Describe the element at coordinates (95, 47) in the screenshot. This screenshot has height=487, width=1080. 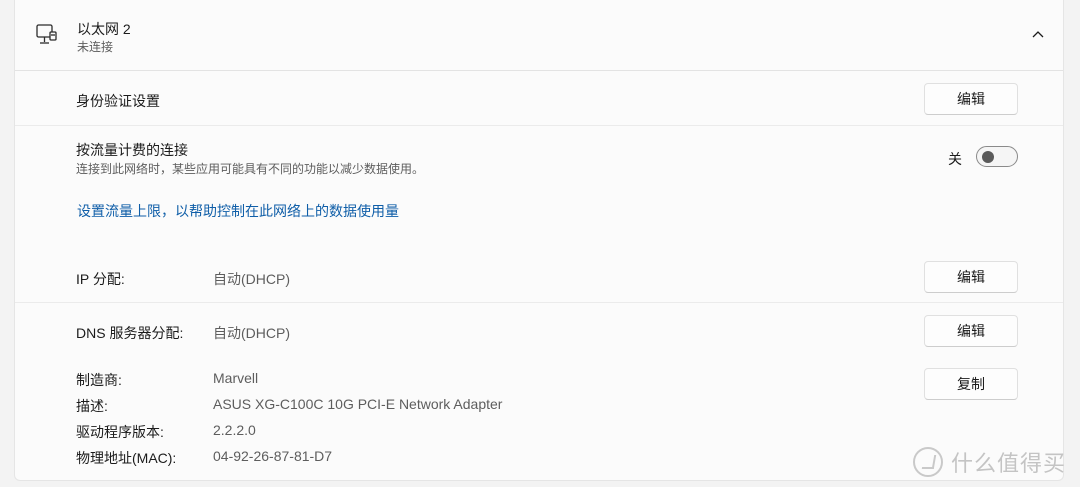
I see `connection-status: 未连接` at that location.